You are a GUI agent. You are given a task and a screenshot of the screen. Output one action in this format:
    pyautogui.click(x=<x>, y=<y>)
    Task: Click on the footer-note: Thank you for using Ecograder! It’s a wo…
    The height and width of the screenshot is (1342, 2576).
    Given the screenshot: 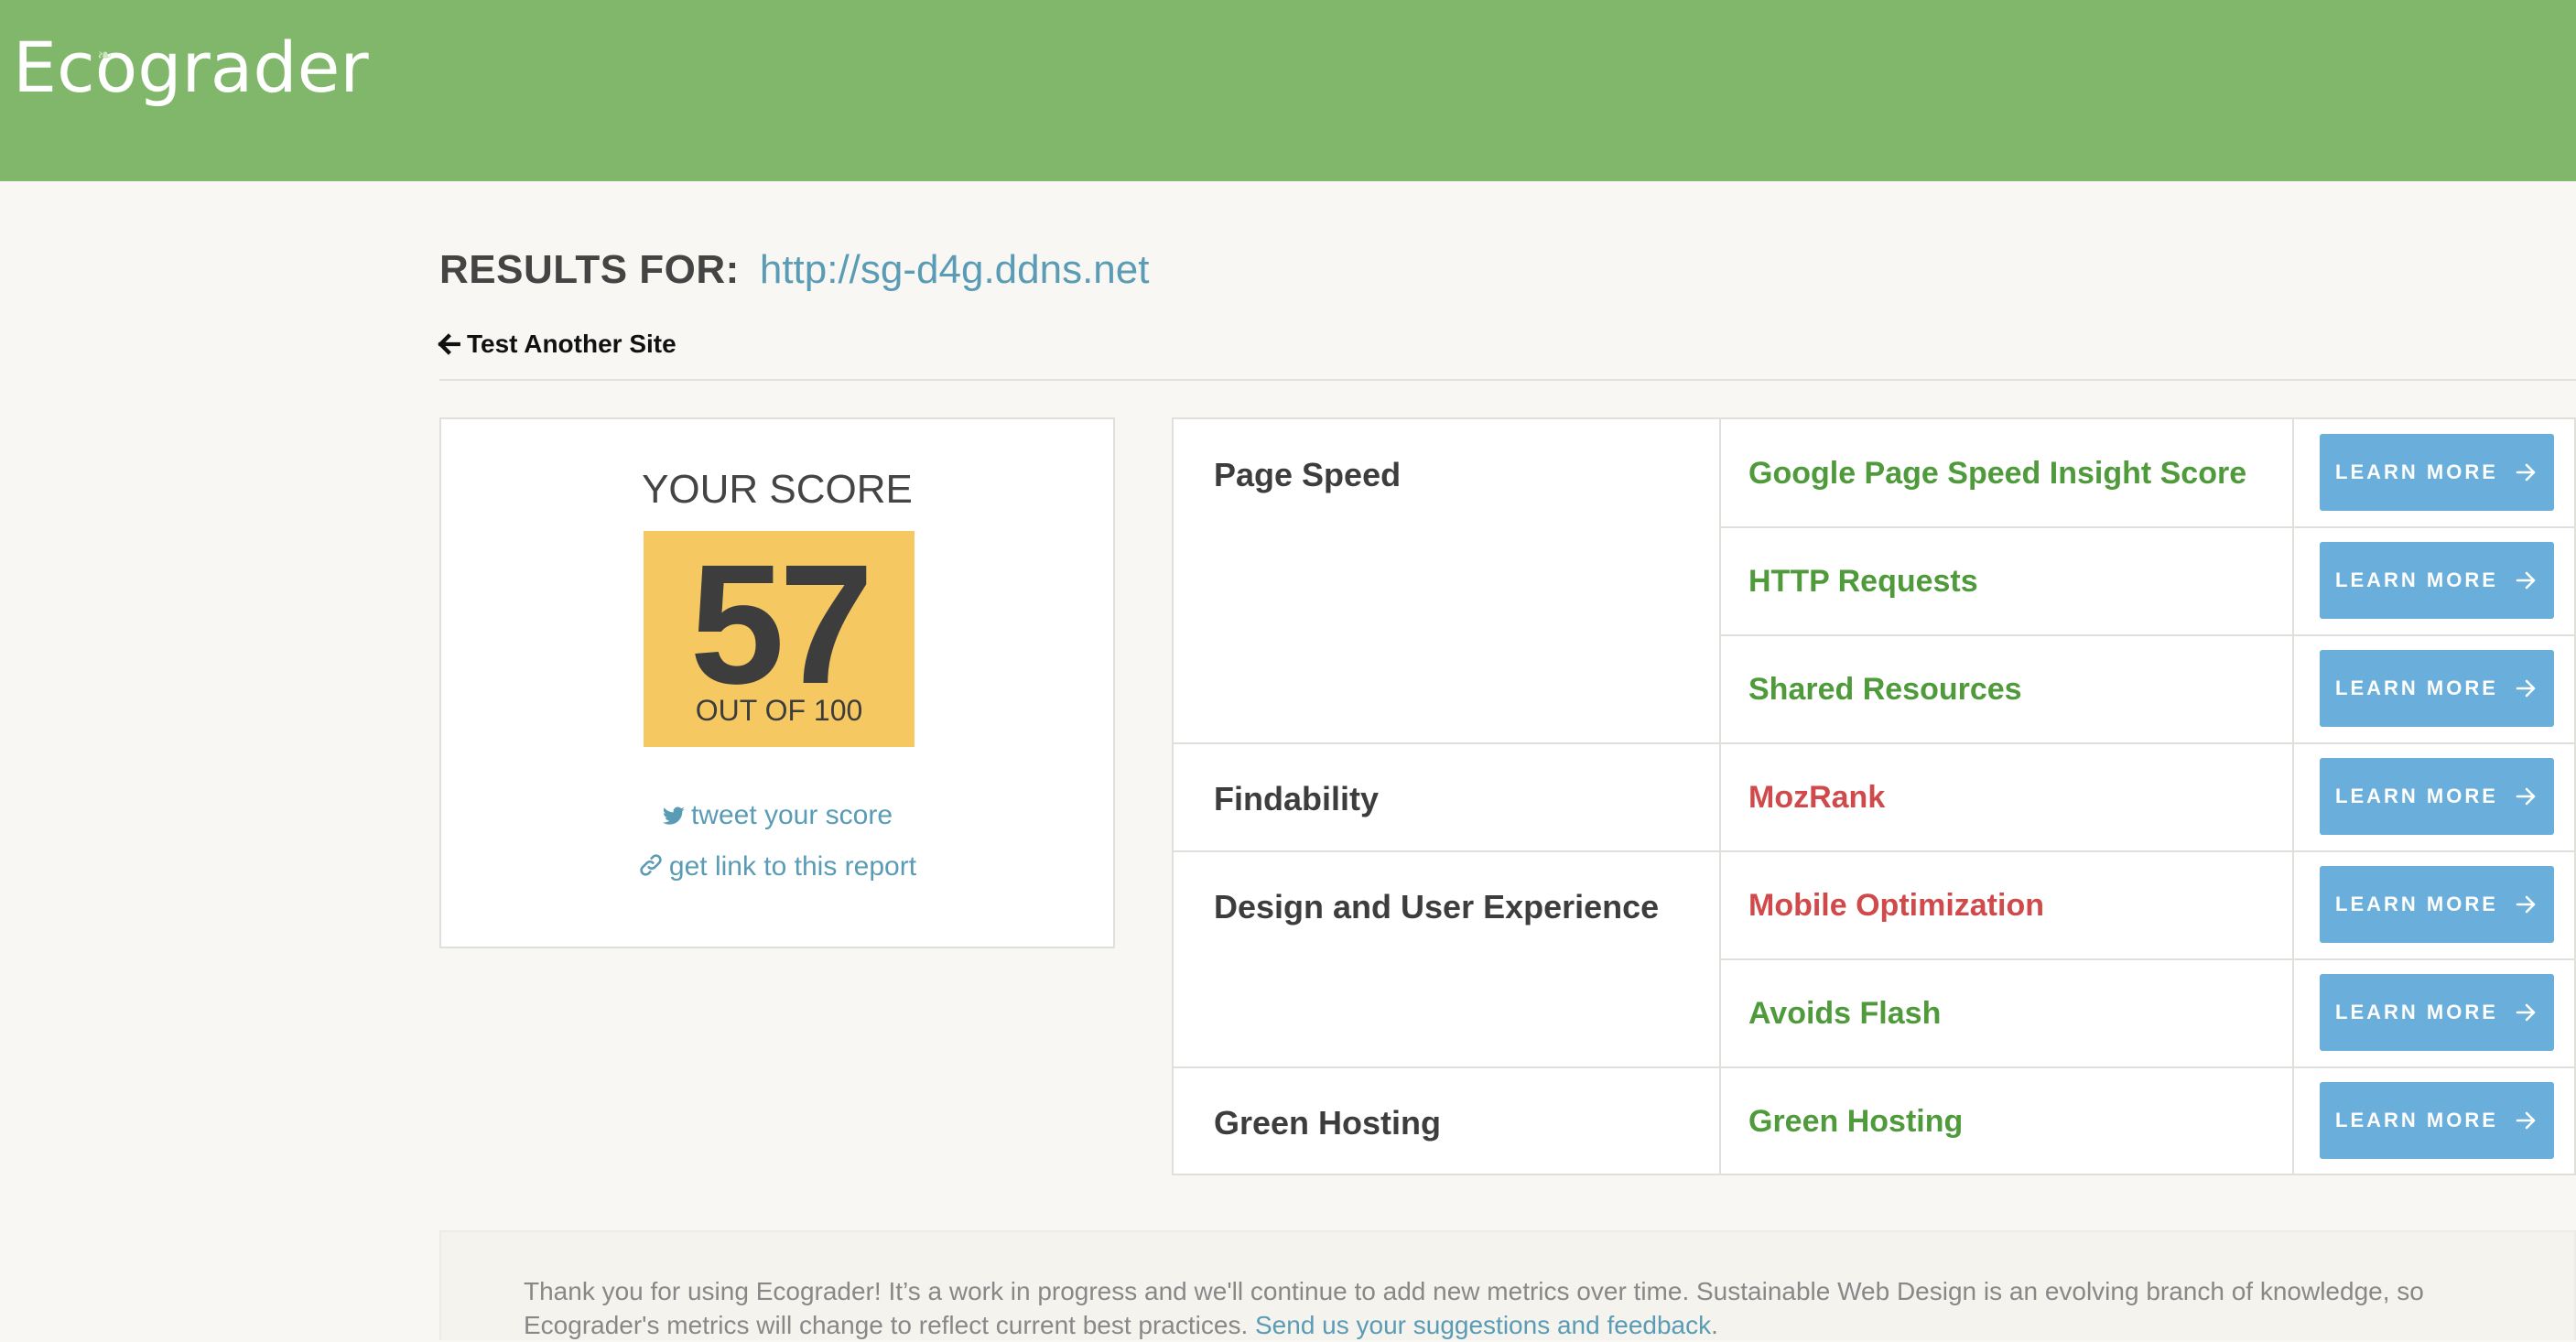 What is the action you would take?
    pyautogui.click(x=1508, y=1285)
    